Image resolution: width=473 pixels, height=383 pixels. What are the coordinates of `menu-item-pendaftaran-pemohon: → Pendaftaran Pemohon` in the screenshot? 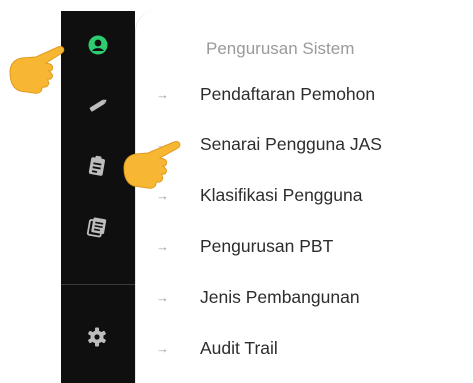 It's located at (265, 94).